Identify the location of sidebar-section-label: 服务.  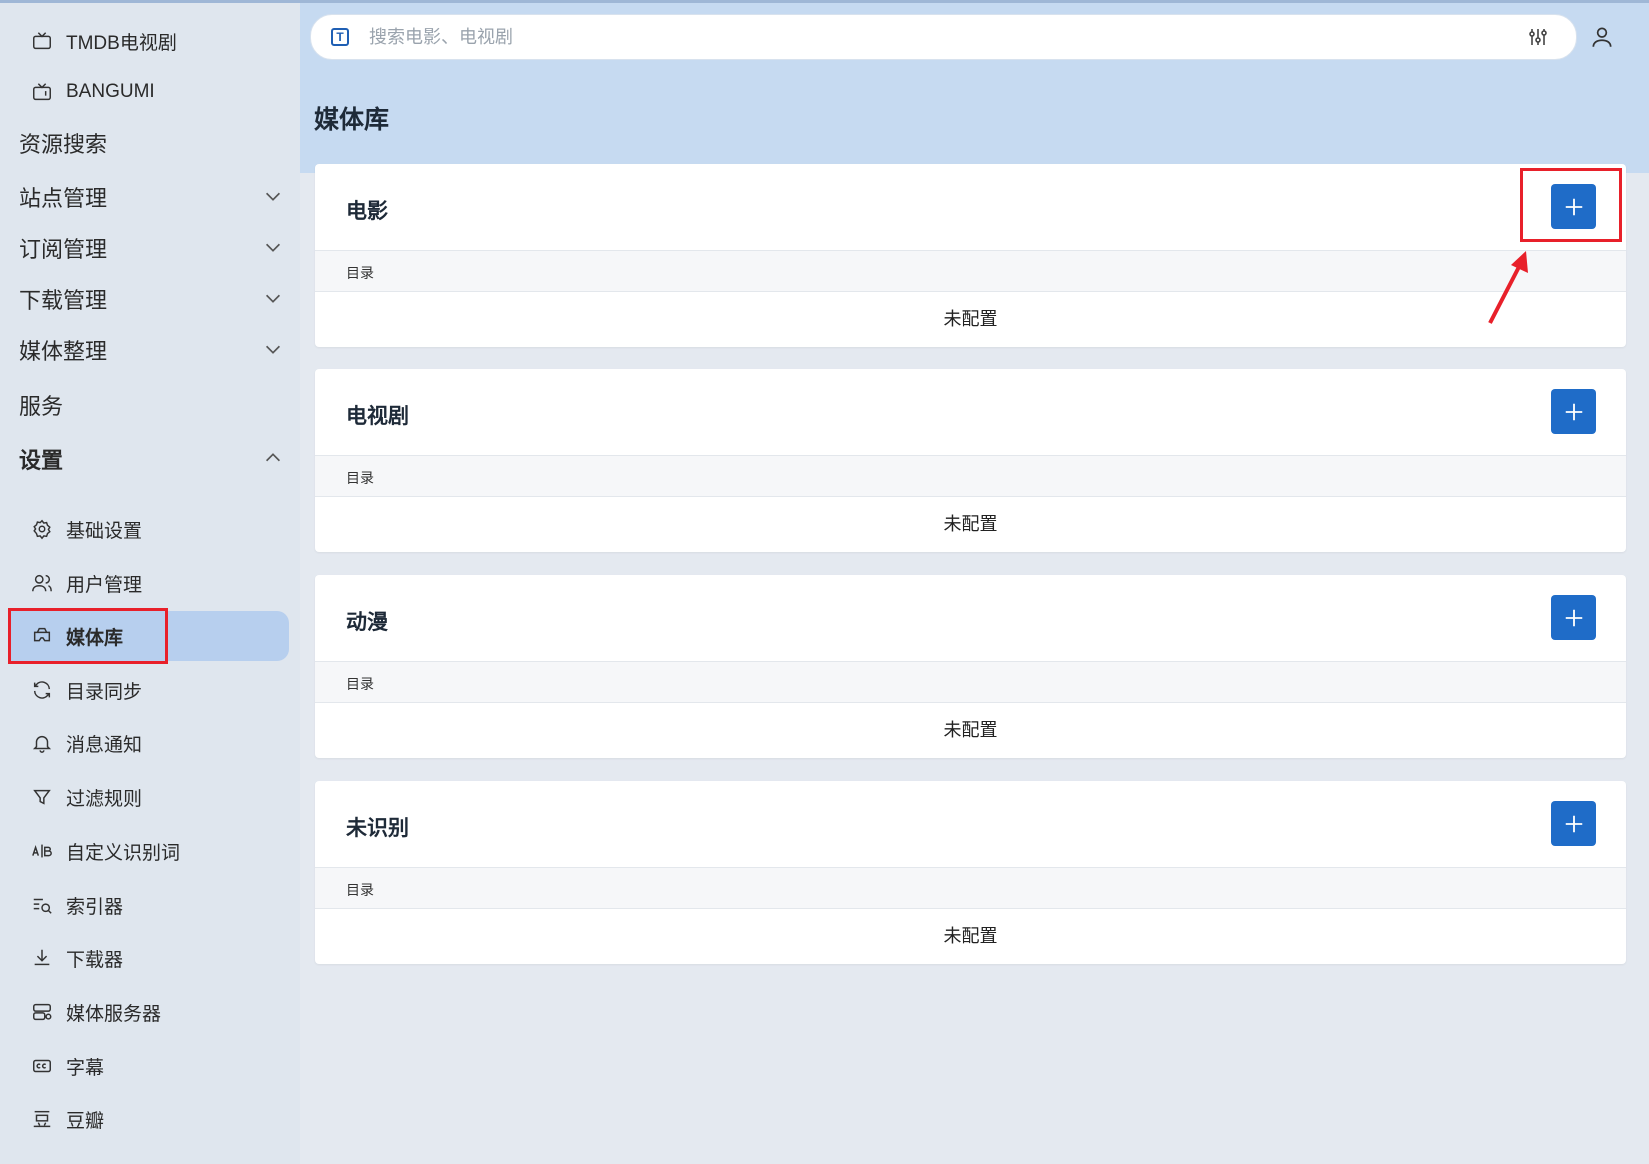
(41, 406).